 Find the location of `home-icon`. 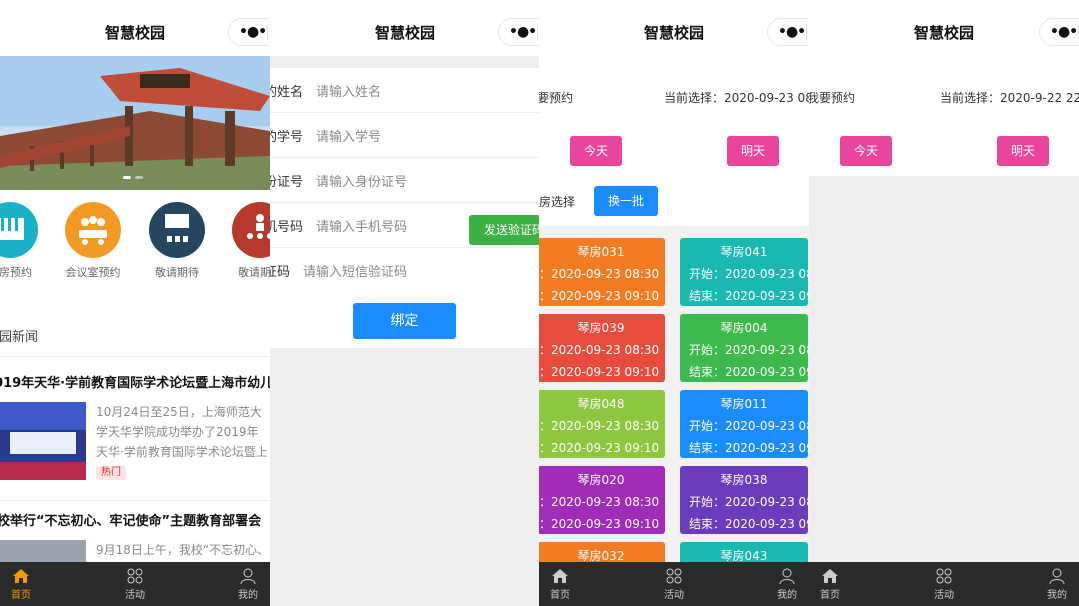

home-icon is located at coordinates (25, 574).